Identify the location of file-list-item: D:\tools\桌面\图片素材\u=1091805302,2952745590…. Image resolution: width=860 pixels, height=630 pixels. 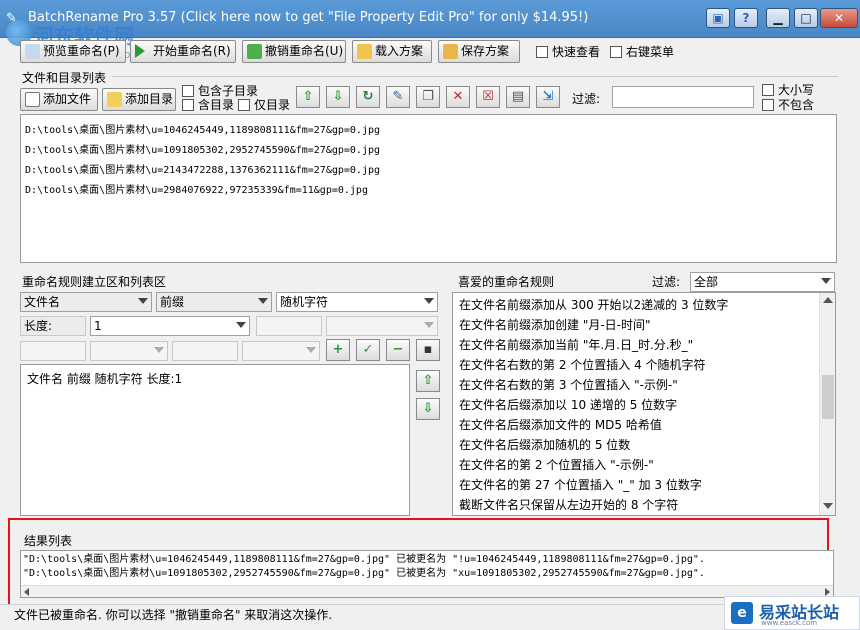
(430, 151).